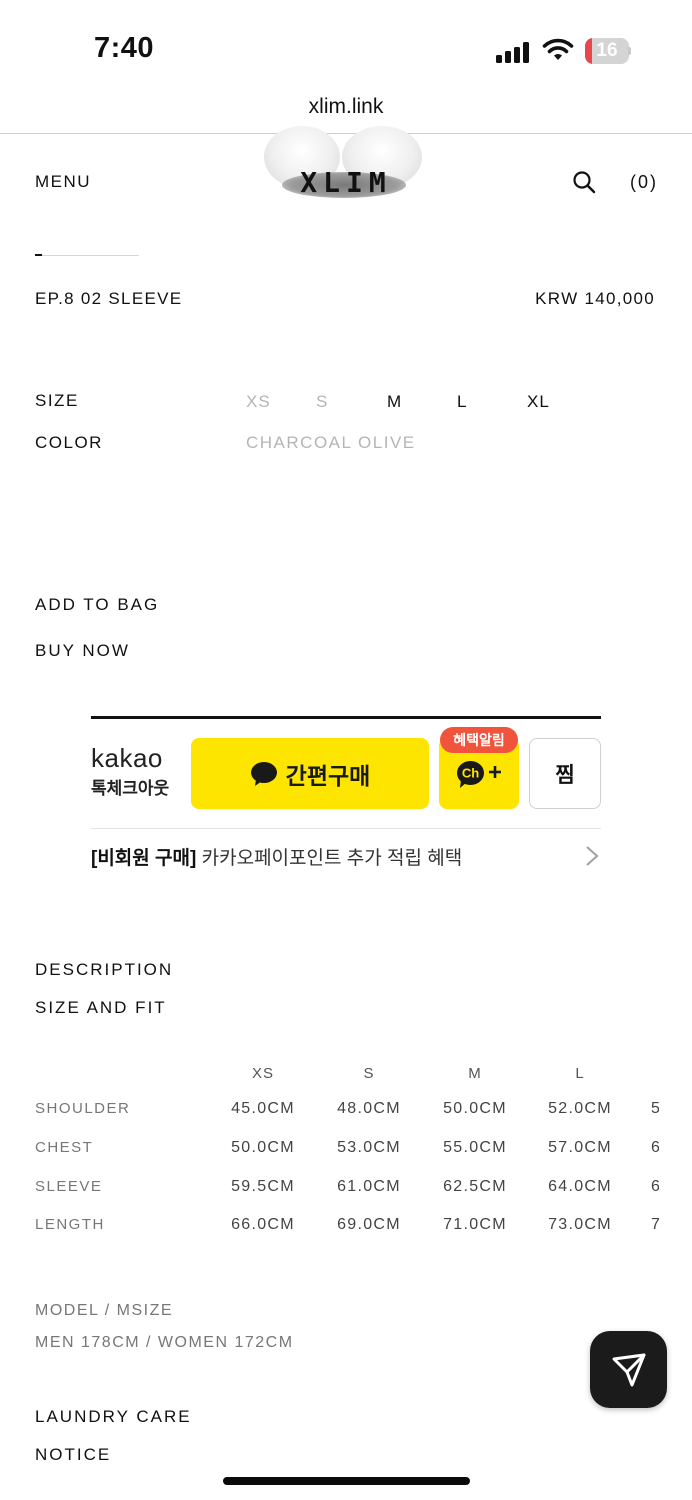 This screenshot has height=1500, width=692. Describe the element at coordinates (475, 1186) in the screenshot. I see `table-cell: 62.5CM` at that location.